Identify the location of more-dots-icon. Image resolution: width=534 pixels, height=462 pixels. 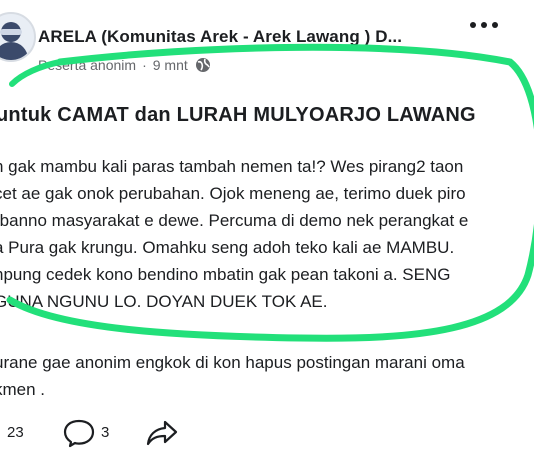
(484, 25).